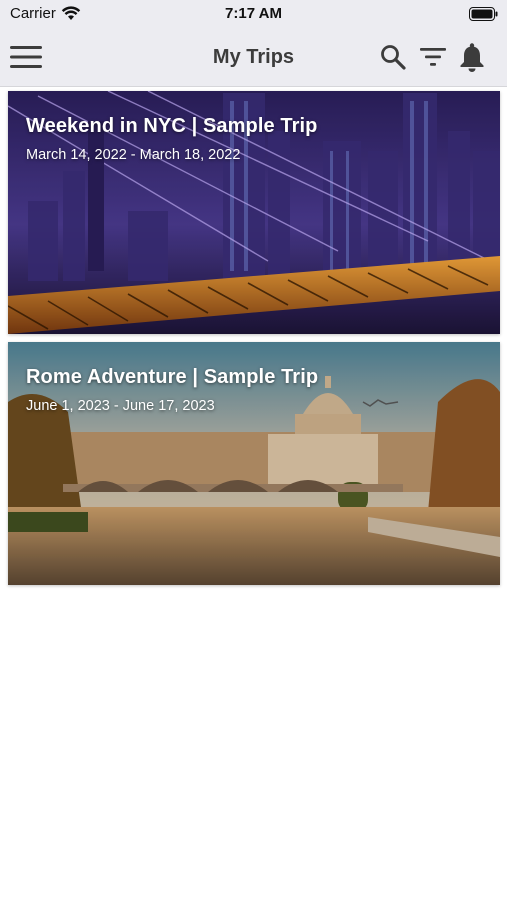 Image resolution: width=507 pixels, height=900 pixels. What do you see at coordinates (120, 406) in the screenshot?
I see `trip-dates: June 1, 2023 - June 17, 2023` at bounding box center [120, 406].